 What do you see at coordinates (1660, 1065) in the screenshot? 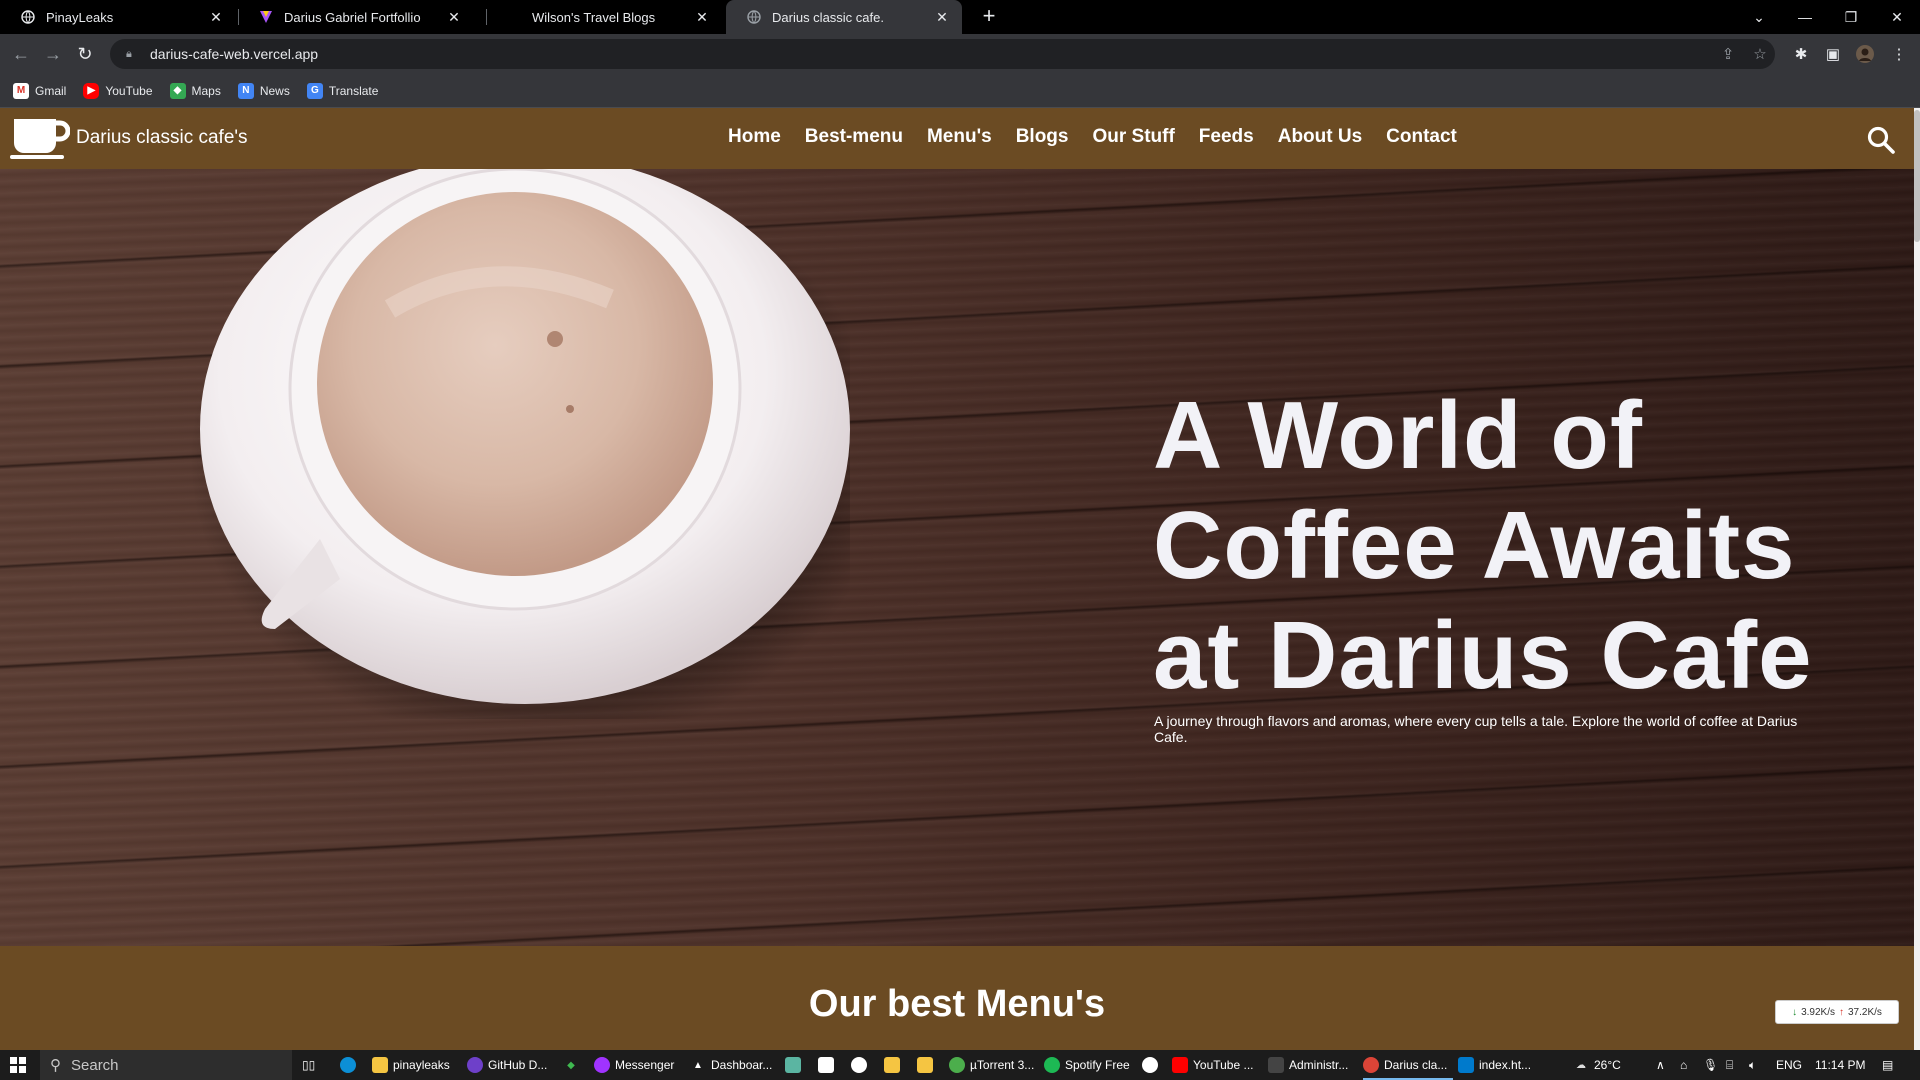
I see `tray-overflow-icon: ∧` at bounding box center [1660, 1065].